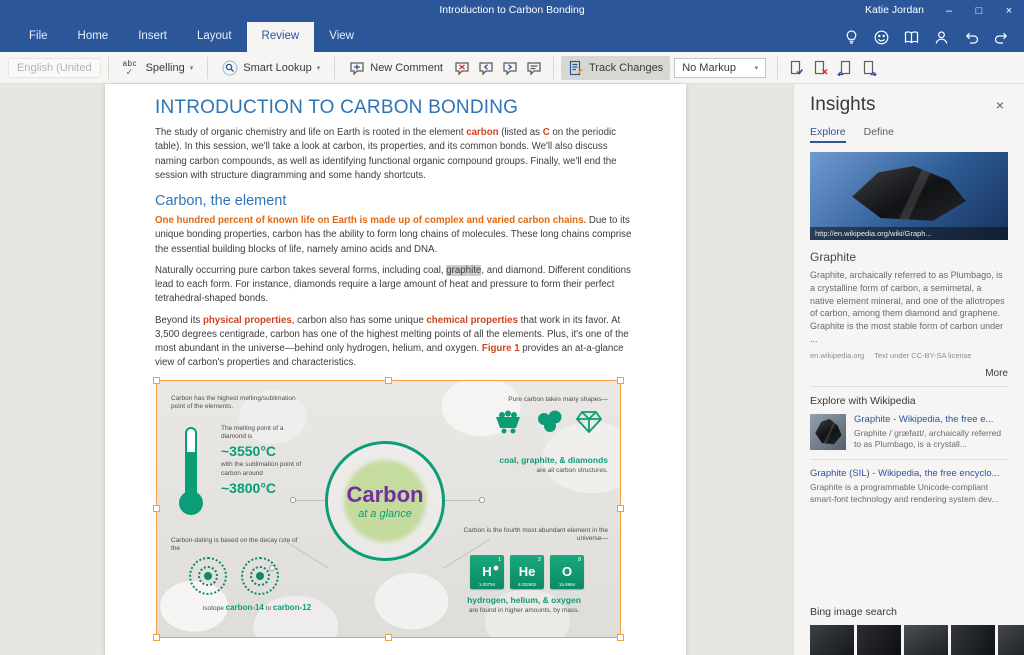  I want to click on atomic-mass: 15.9994, so click(567, 584).